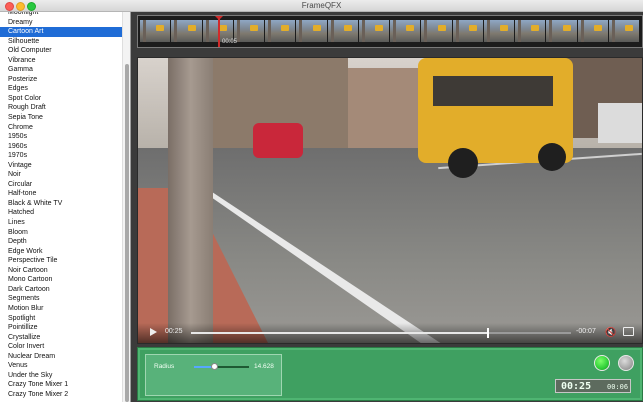  I want to click on filter-item: Crazy Tone Mixer 1, so click(61, 385).